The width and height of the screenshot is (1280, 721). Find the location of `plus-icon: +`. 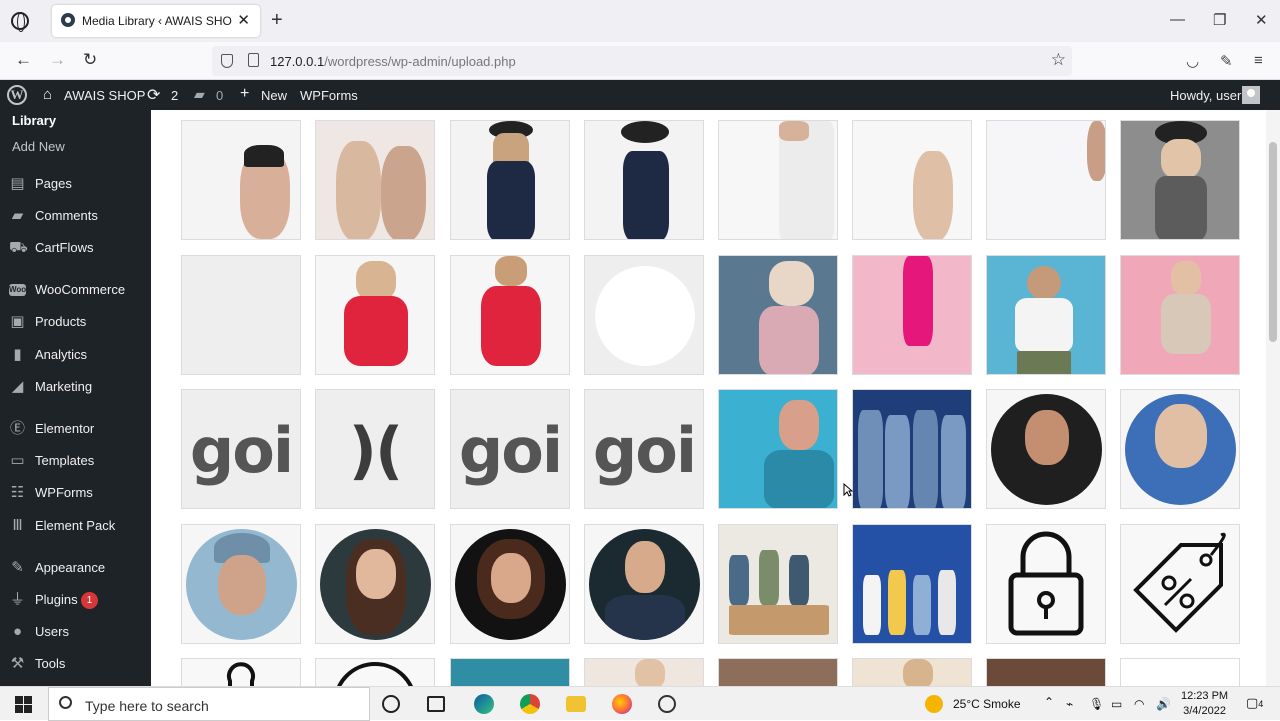

plus-icon: + is located at coordinates (244, 94).